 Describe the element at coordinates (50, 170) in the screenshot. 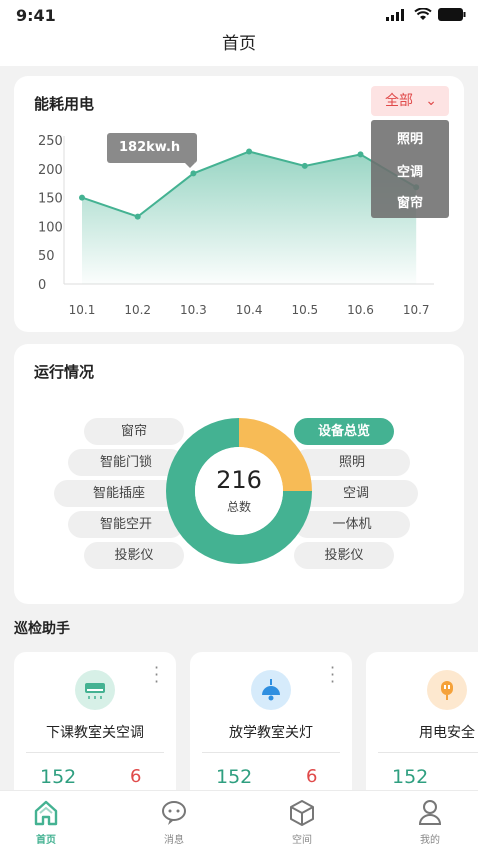

I see `y-tick-label: 200` at that location.